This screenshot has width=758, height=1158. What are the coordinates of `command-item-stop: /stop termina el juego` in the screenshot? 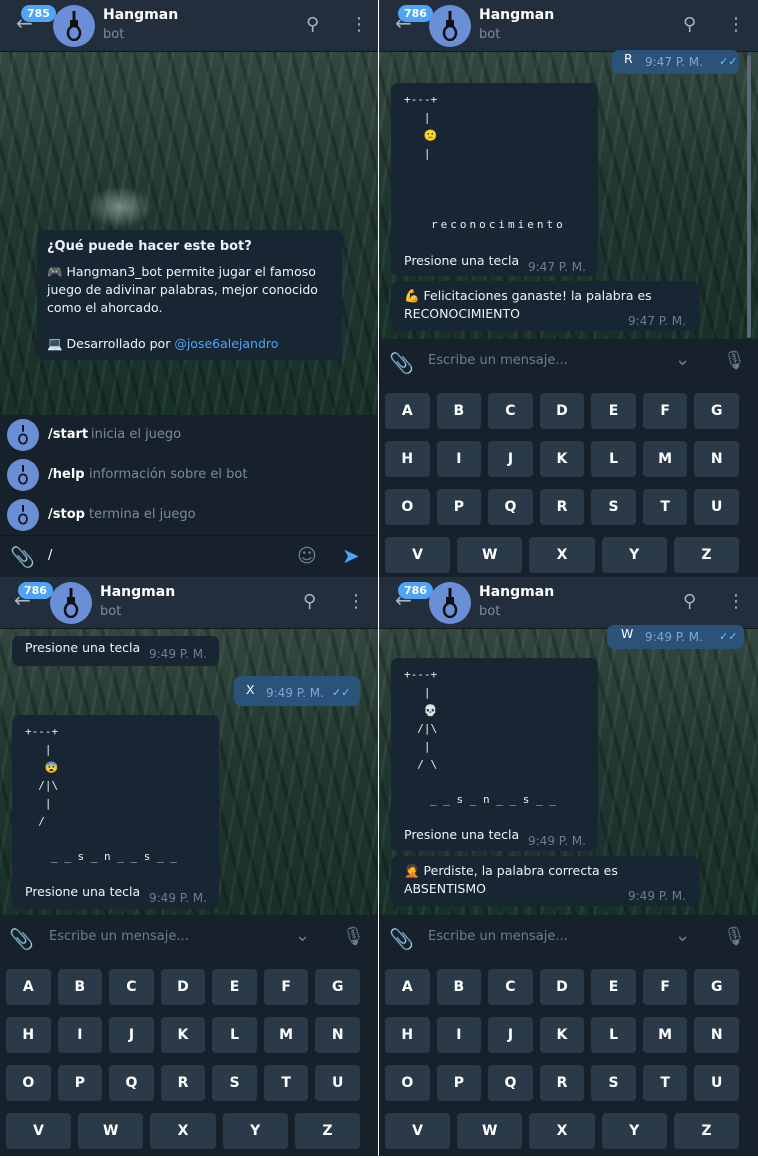 It's located at (189, 515).